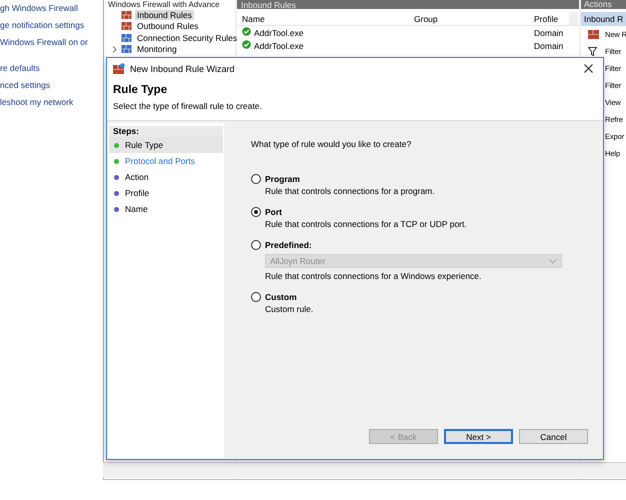 This screenshot has height=500, width=626. I want to click on page-subtitle: Select the type of firewall rule to create., so click(188, 106).